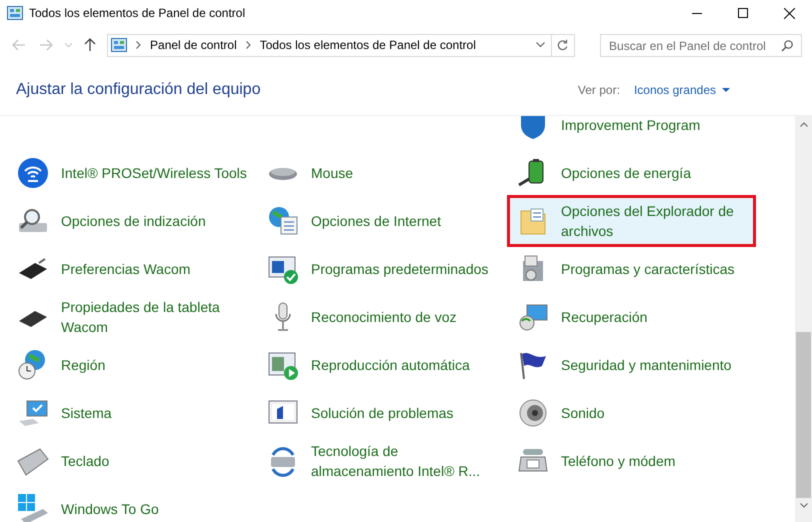 The height and width of the screenshot is (522, 812). Describe the element at coordinates (131, 269) in the screenshot. I see `control-panel-item: Preferencias Wacom` at that location.